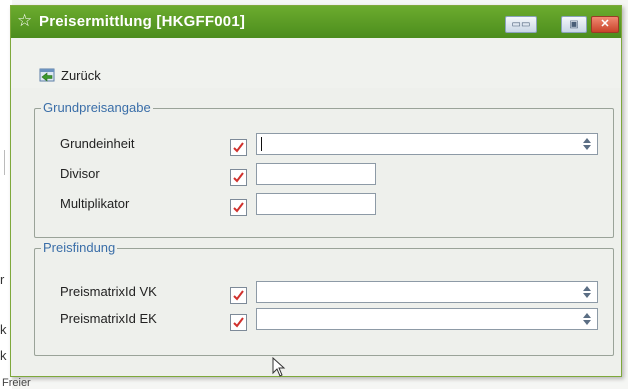 This screenshot has height=389, width=628. I want to click on preismatrix-ek-checkbox, so click(238, 322).